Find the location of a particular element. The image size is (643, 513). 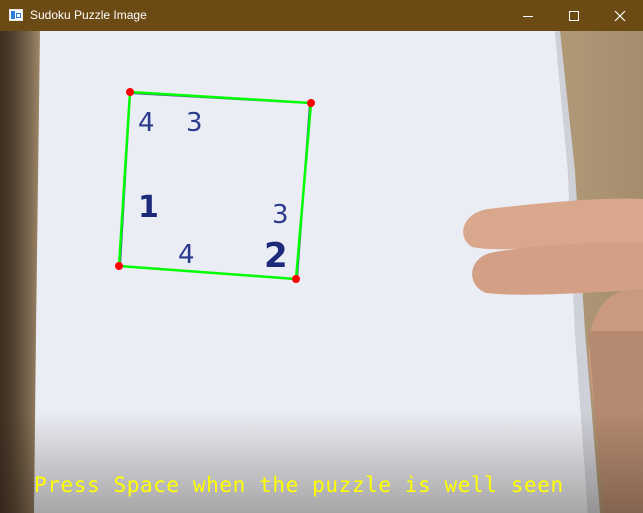

minimize-icon is located at coordinates (528, 16).